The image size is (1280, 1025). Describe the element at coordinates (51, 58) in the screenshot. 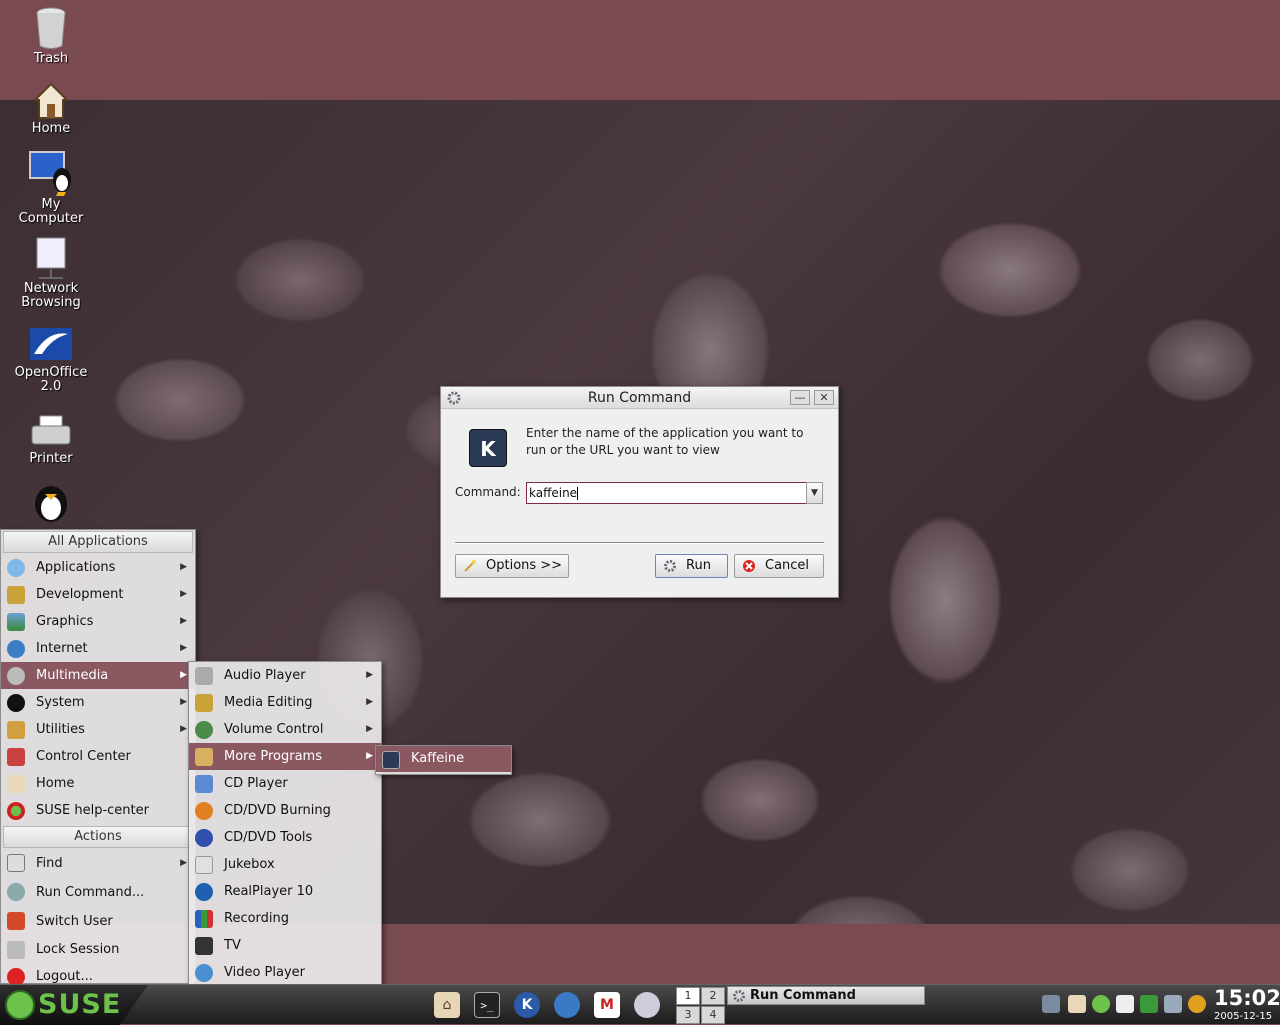

I see `desktop-icon-label: Trash` at that location.